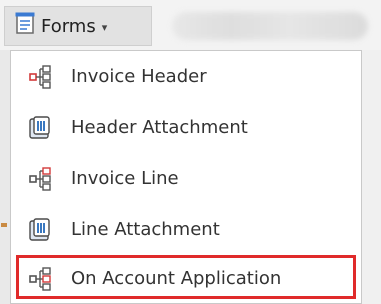  I want to click on menu-item-label: On Account Application, so click(176, 278).